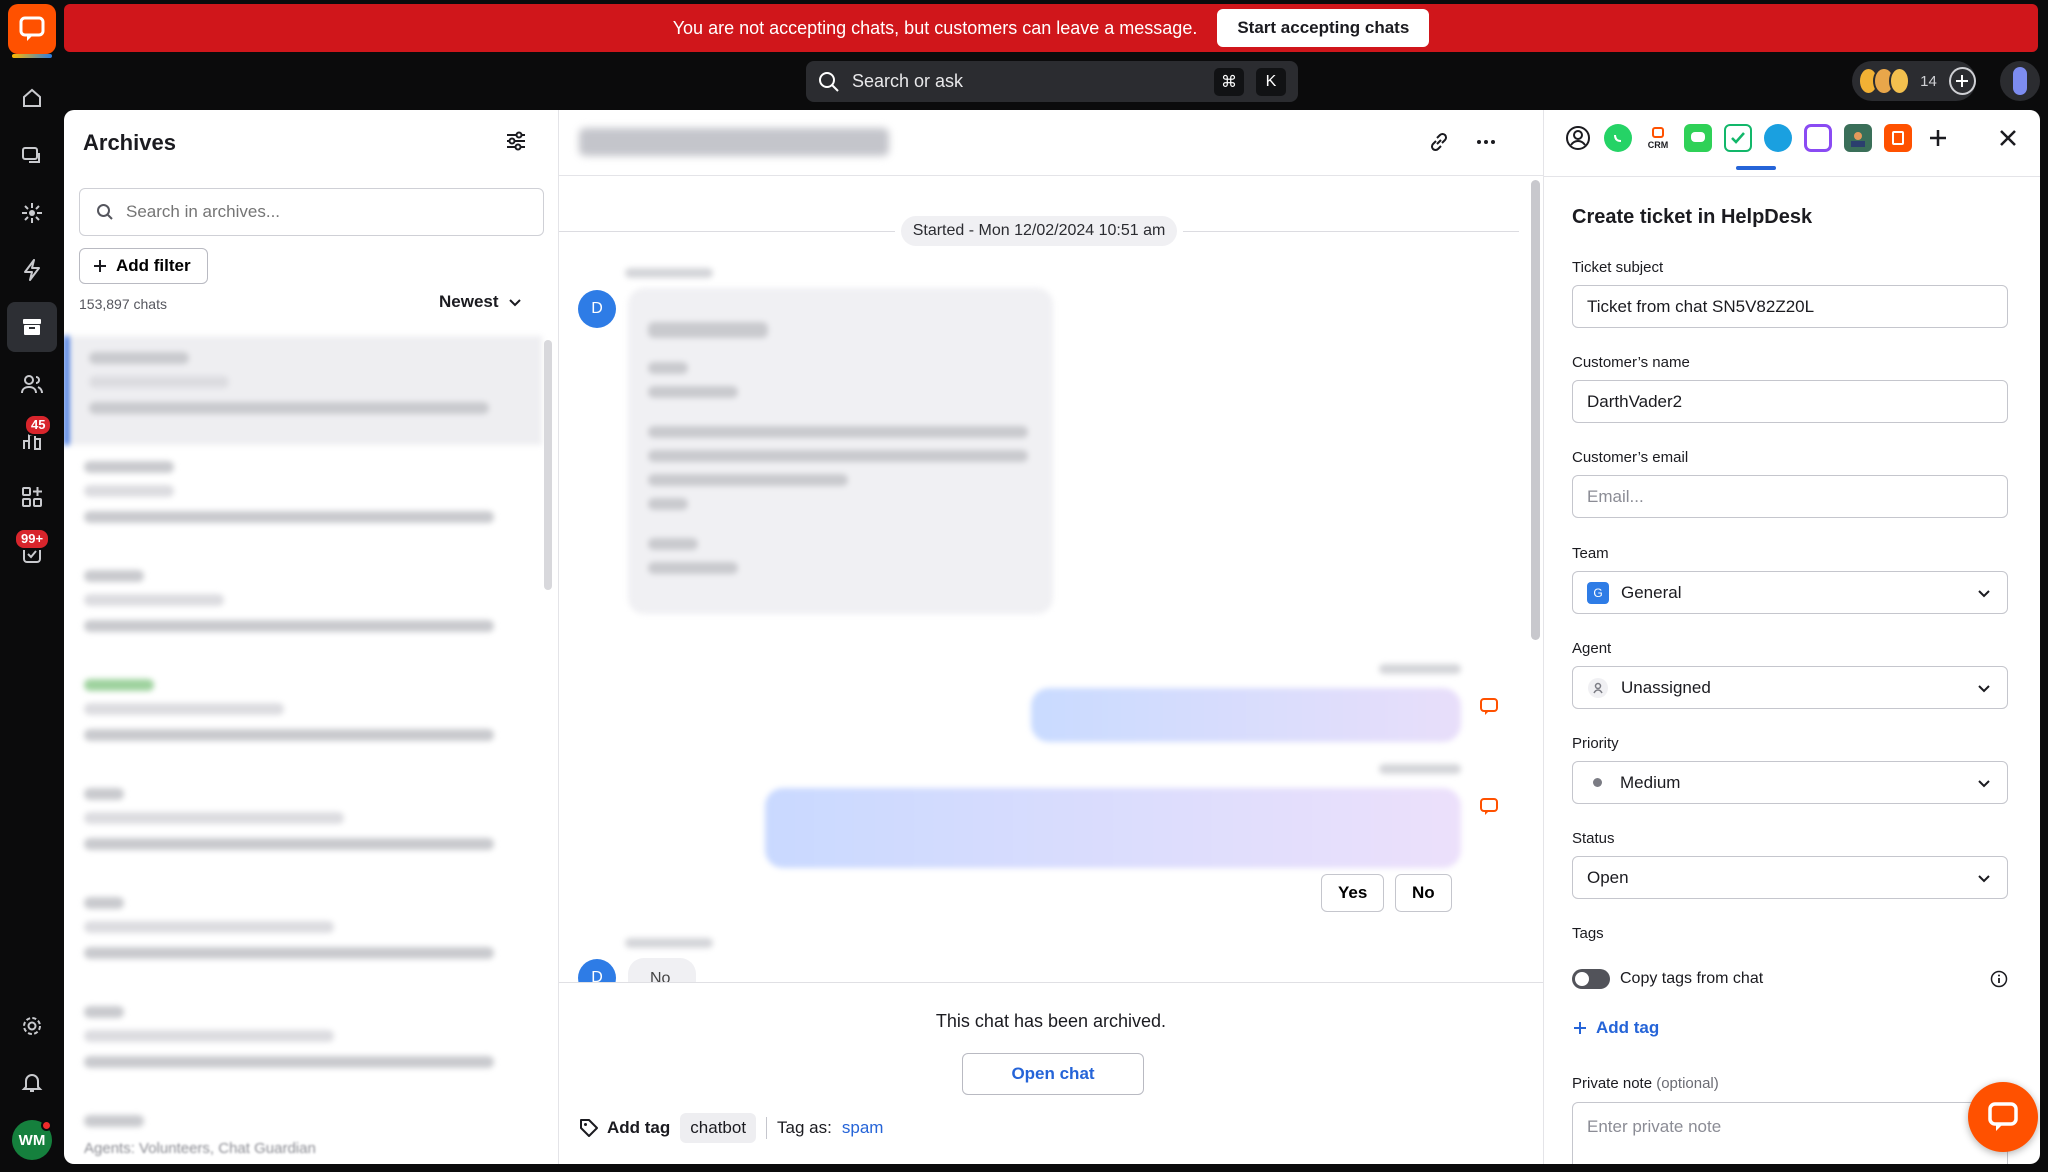 The width and height of the screenshot is (2048, 1172). I want to click on salesforce-icon, so click(1778, 138).